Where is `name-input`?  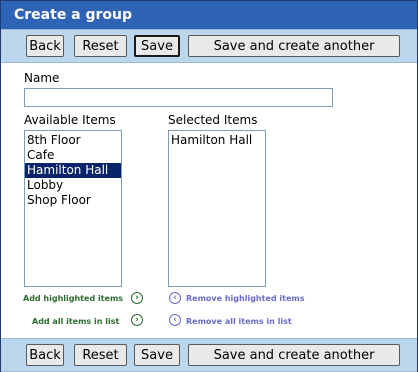 name-input is located at coordinates (178, 97).